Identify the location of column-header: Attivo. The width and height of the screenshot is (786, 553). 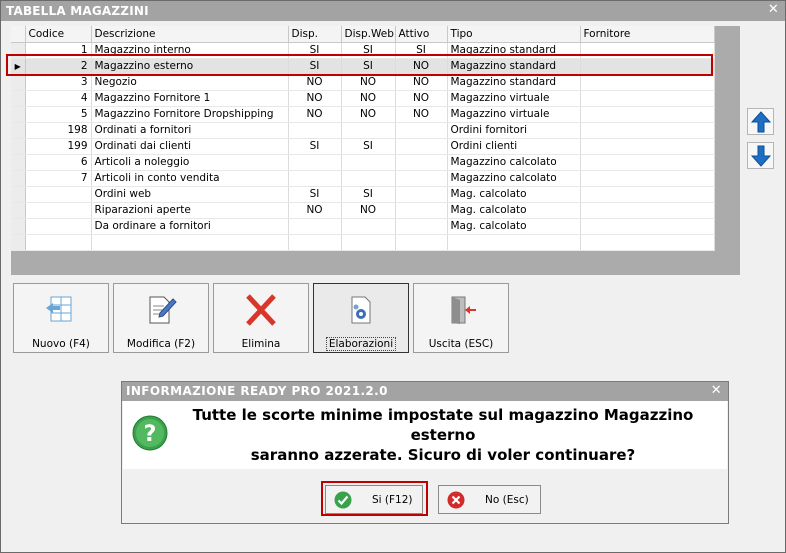
(421, 34).